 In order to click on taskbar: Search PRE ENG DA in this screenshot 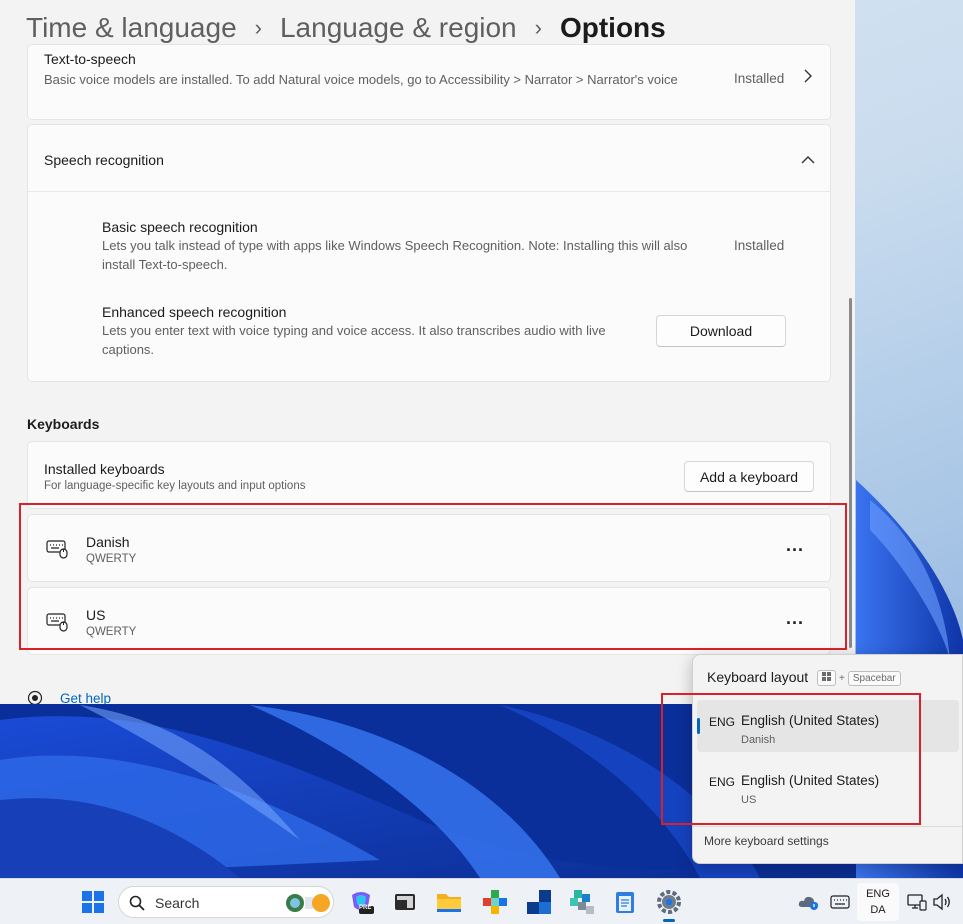, I will do `click(481, 901)`.